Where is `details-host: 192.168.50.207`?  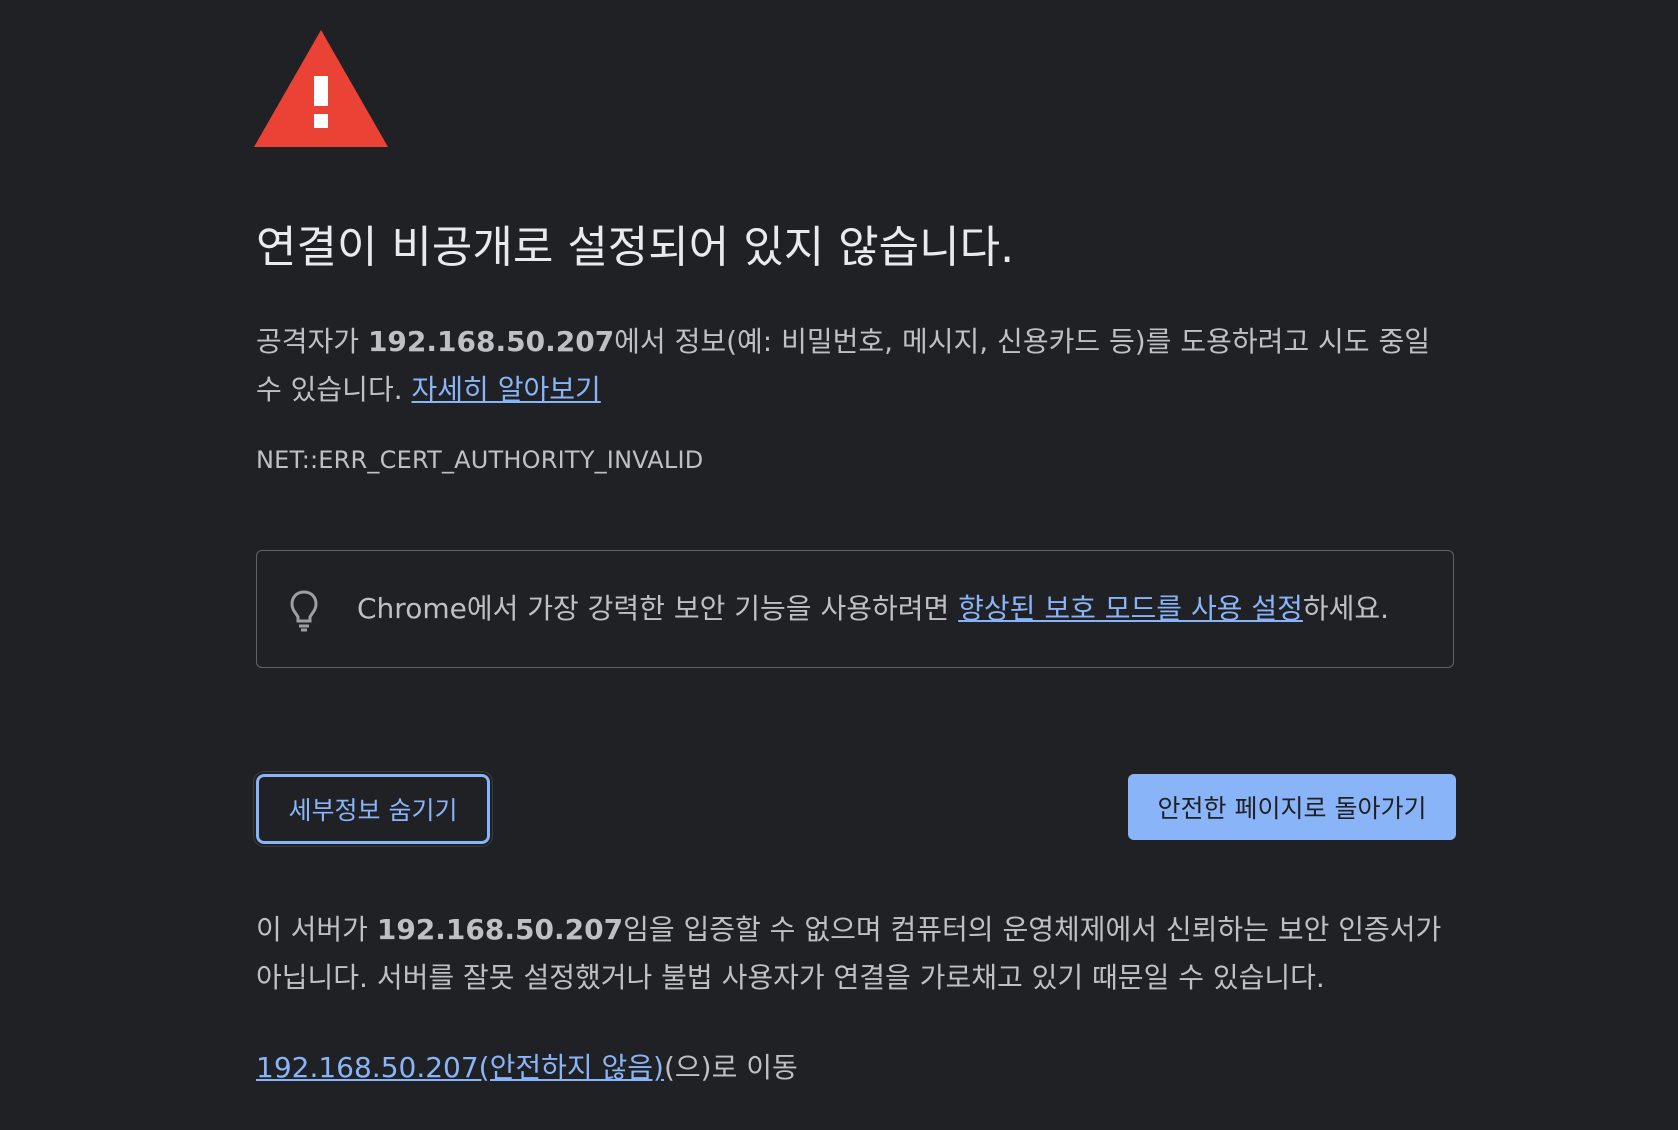 details-host: 192.168.50.207 is located at coordinates (500, 929).